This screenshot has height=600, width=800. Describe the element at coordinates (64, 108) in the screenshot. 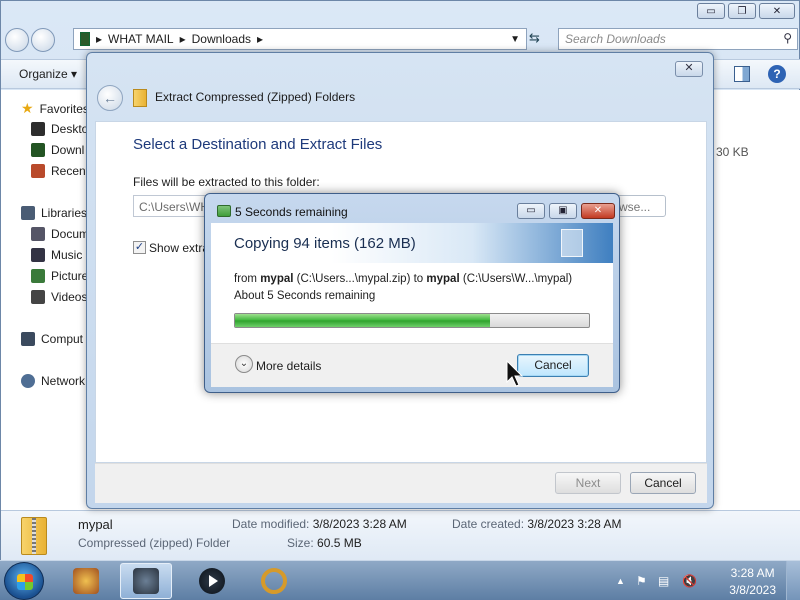

I see `sidebar-item-label: Favorites` at that location.